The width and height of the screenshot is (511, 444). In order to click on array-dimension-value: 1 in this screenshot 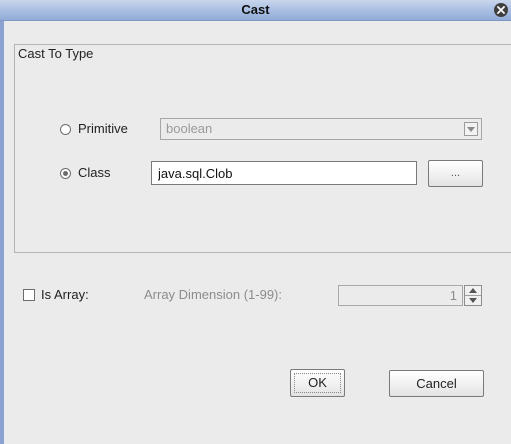, I will do `click(453, 295)`.